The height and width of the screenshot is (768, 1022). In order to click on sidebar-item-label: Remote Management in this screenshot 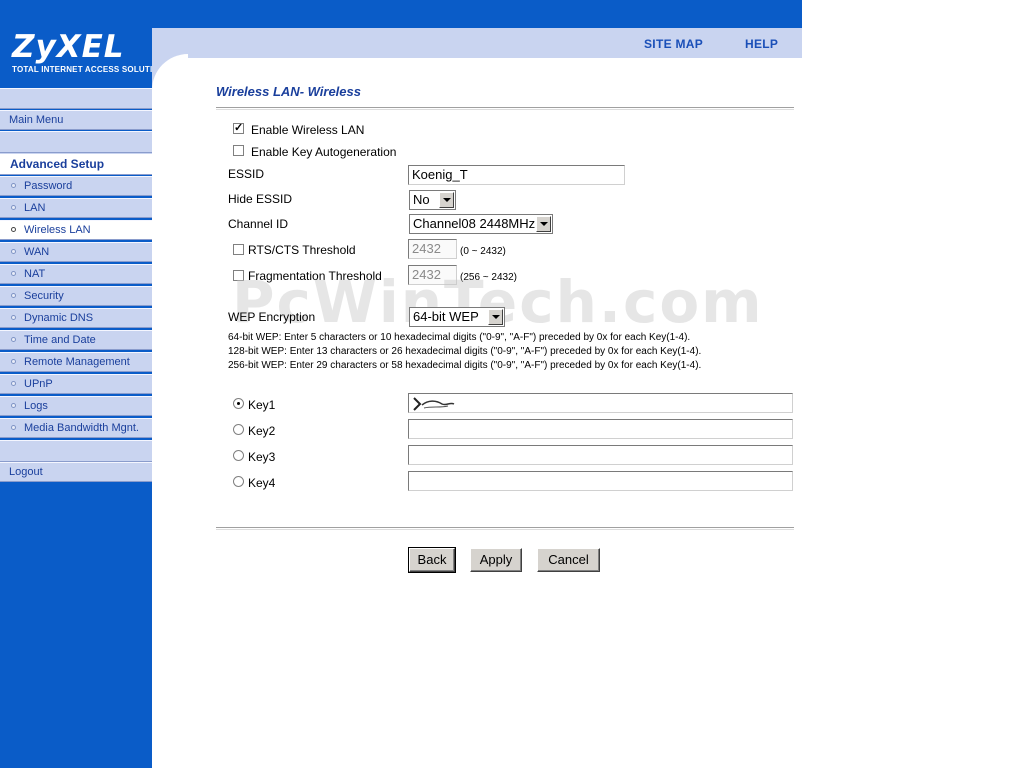, I will do `click(77, 362)`.